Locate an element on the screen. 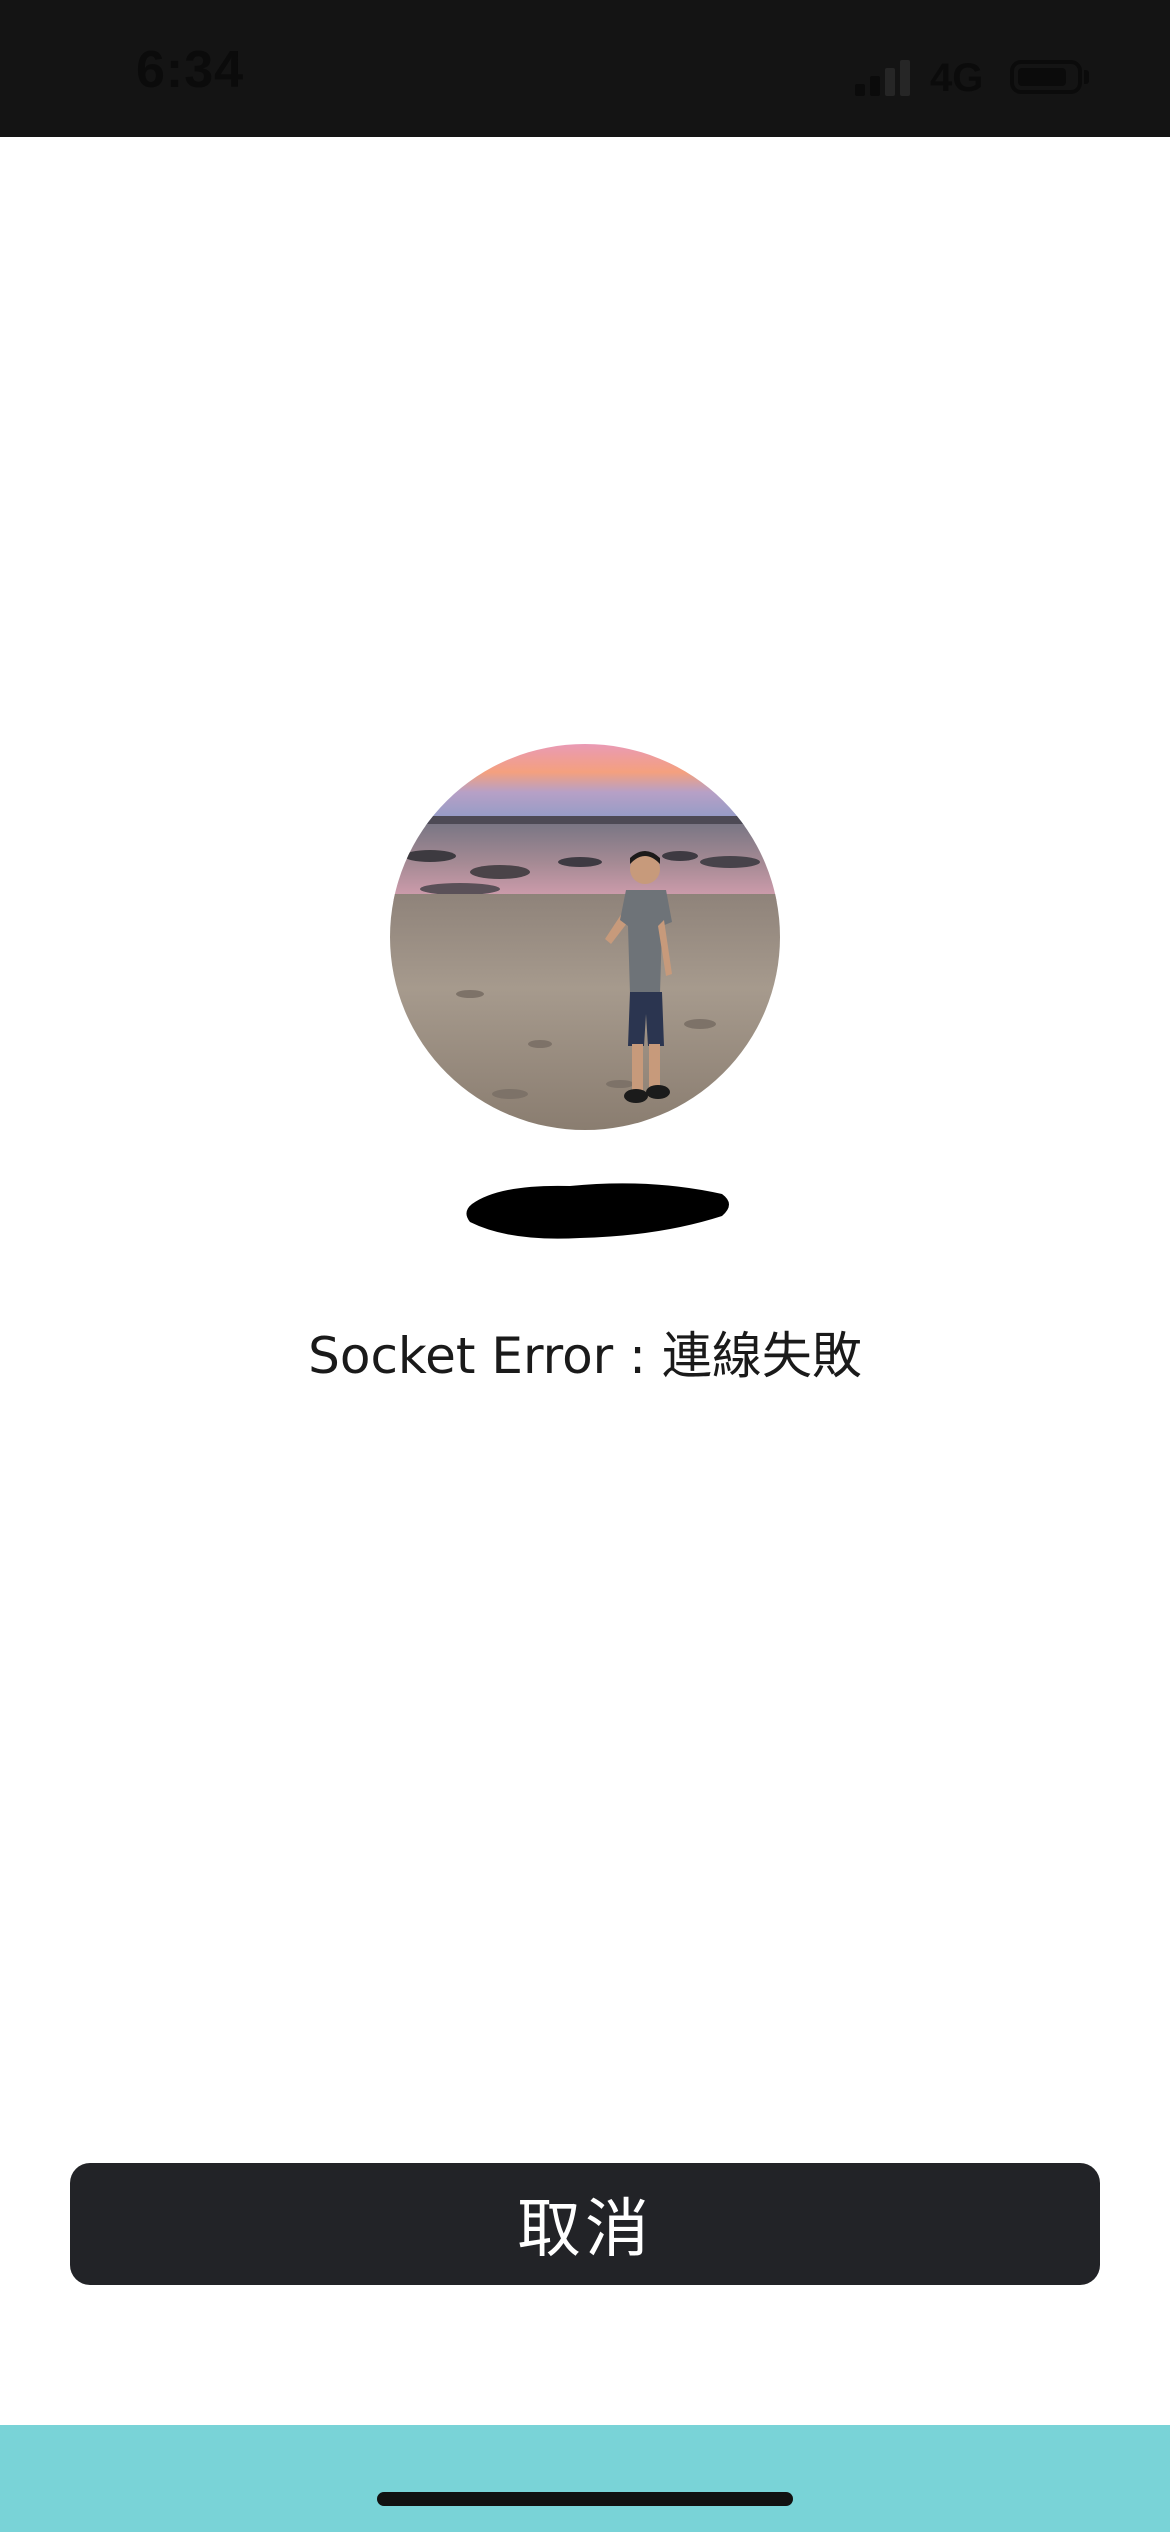  signal-icon is located at coordinates (885, 78).